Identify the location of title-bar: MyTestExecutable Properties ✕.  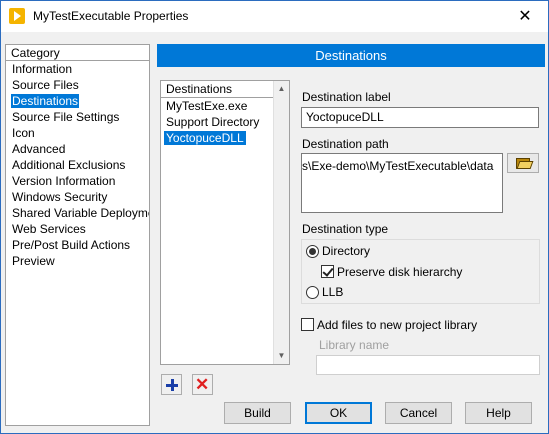
(274, 16).